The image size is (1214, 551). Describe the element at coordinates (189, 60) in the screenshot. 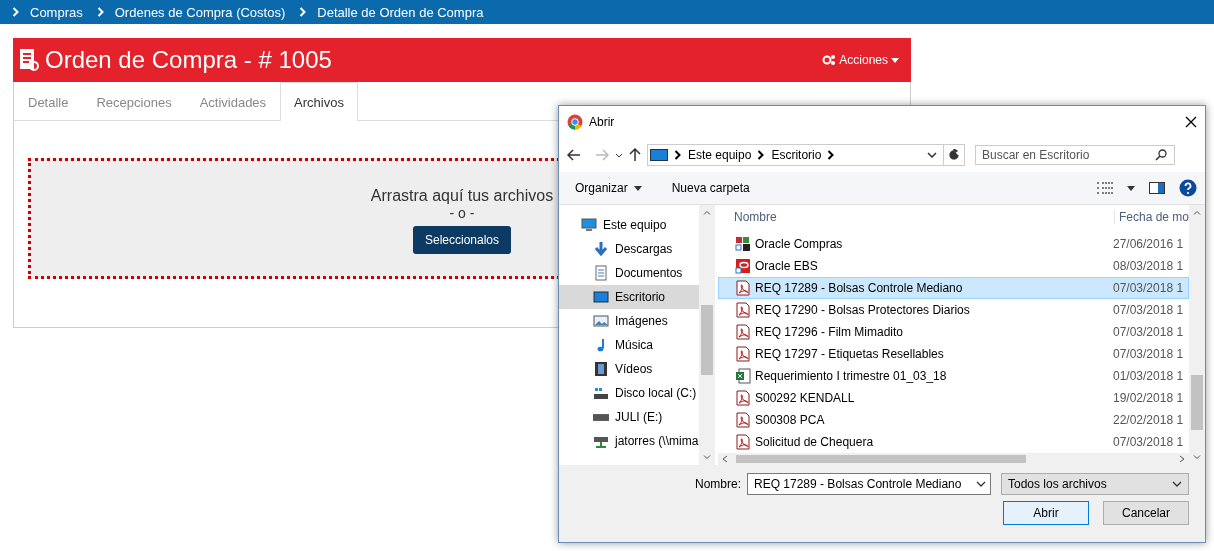

I see `order-title: Orden de Compra - # 1005` at that location.